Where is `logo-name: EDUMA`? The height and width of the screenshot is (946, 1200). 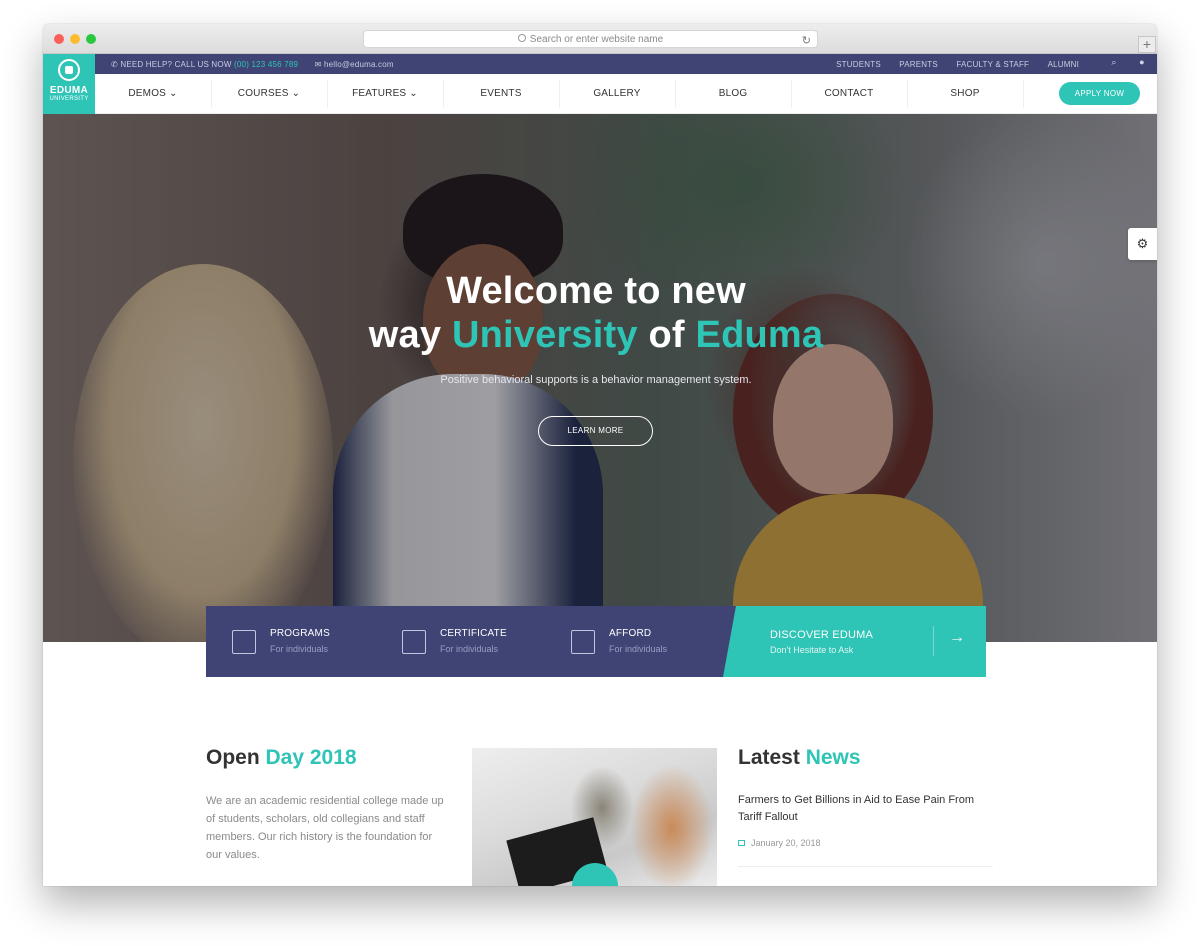 logo-name: EDUMA is located at coordinates (69, 90).